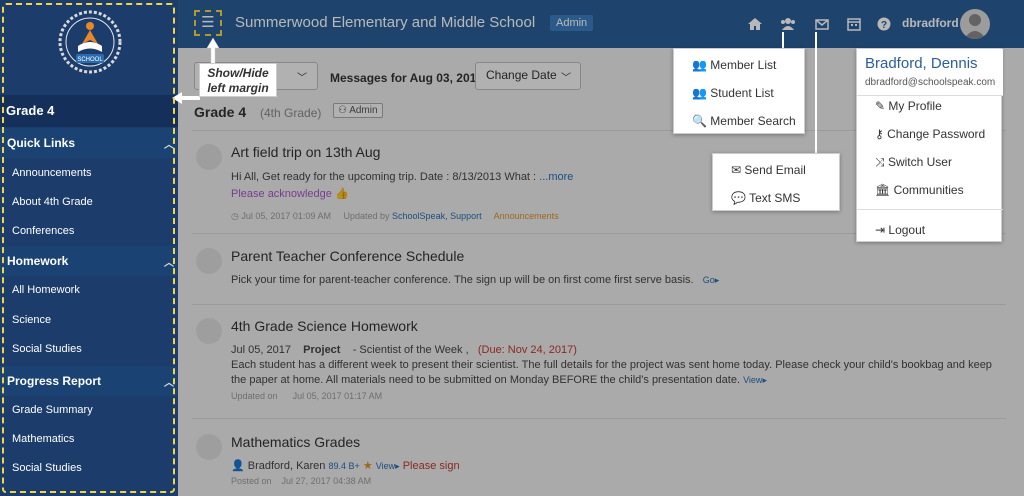 This screenshot has height=496, width=1024. What do you see at coordinates (385, 22) in the screenshot?
I see `school-name: Summerwood Elementary and Middle School` at bounding box center [385, 22].